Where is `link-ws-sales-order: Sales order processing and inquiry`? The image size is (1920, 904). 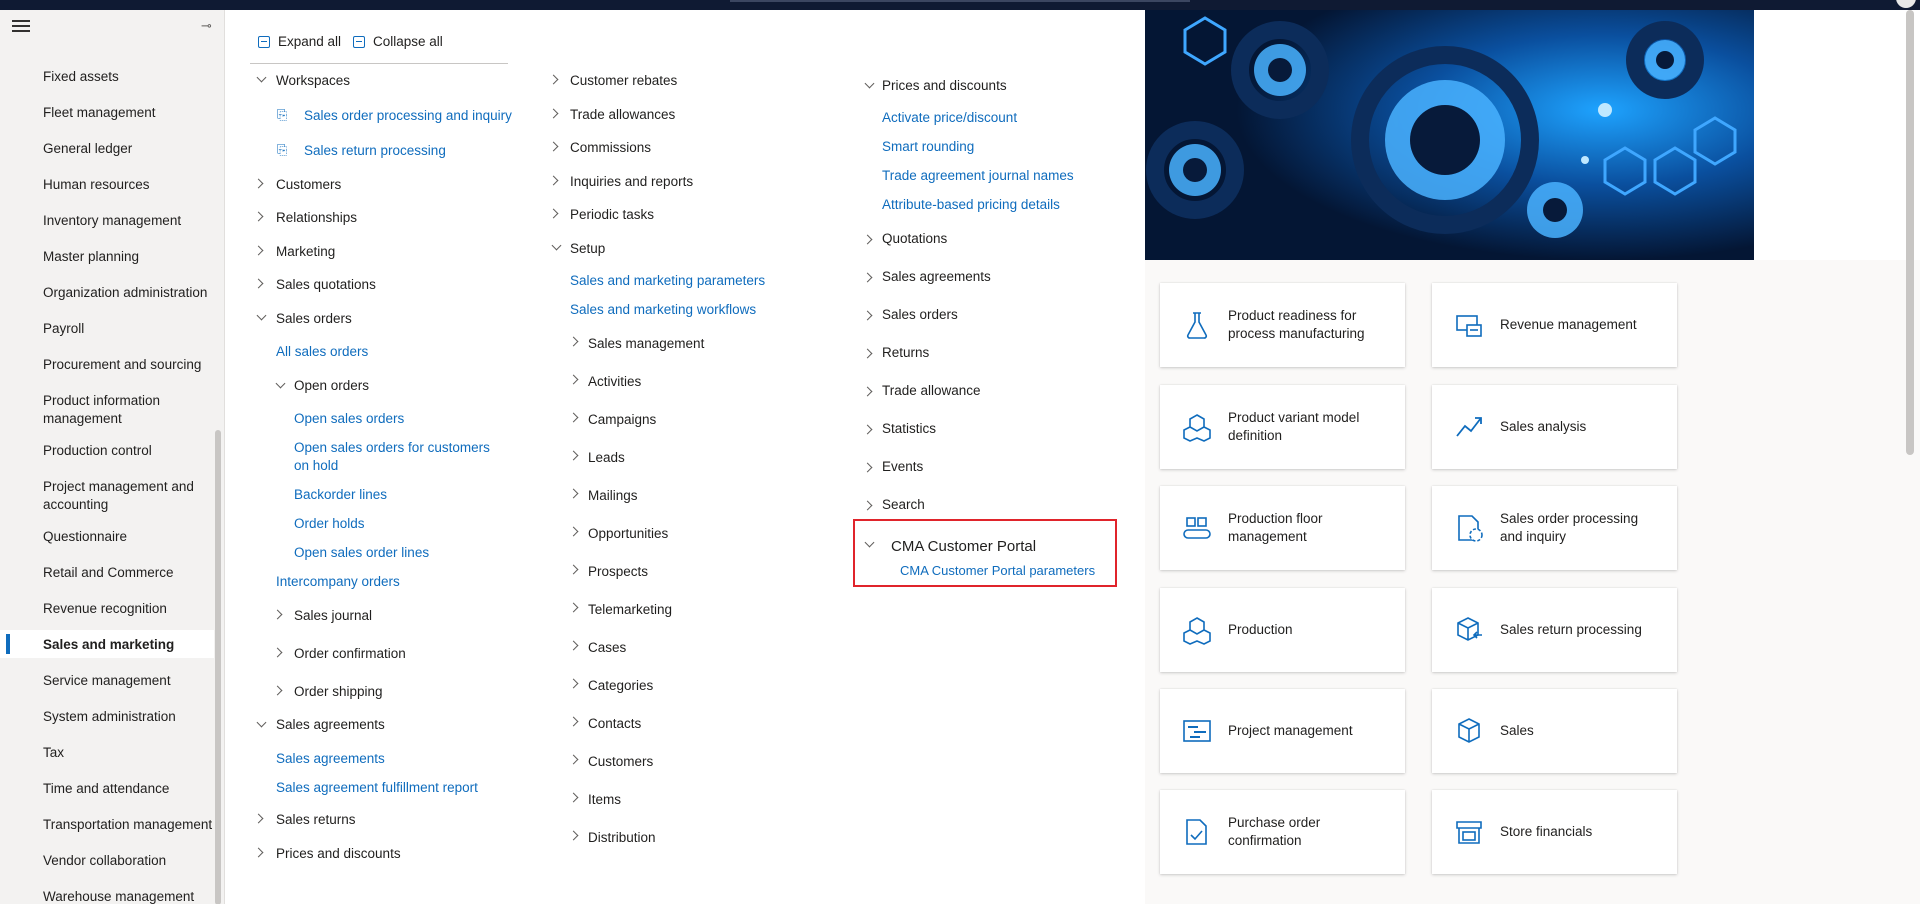
link-ws-sales-order: Sales order processing and inquiry is located at coordinates (408, 116).